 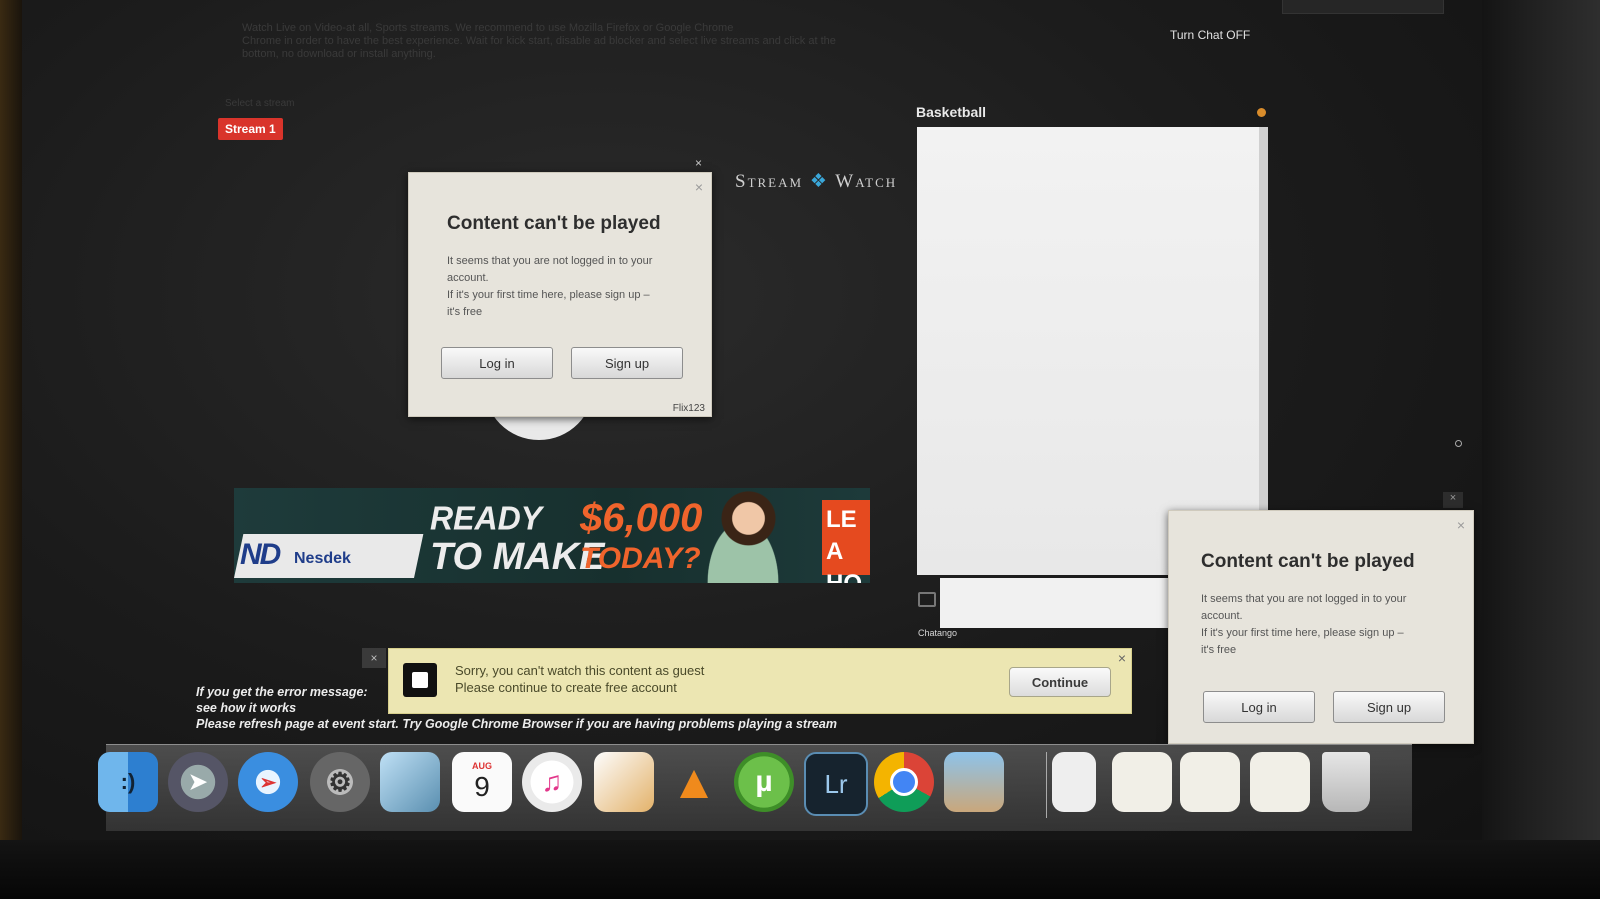 I want to click on trash-icon, so click(x=1346, y=782).